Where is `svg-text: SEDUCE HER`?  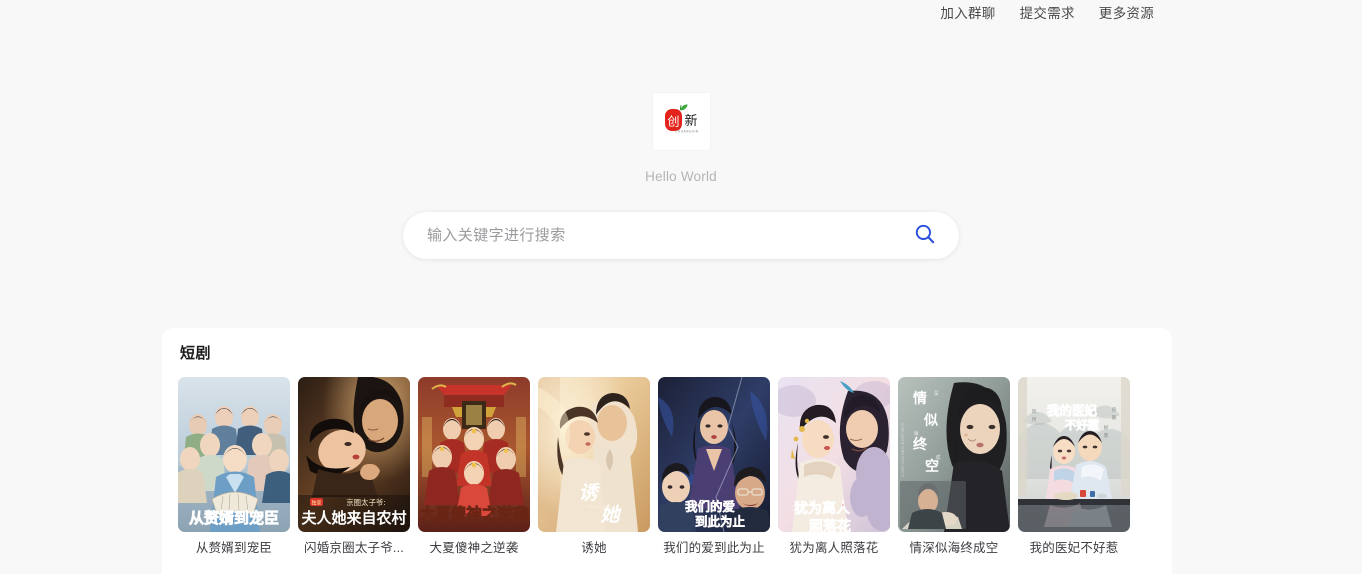
svg-text: SEDUCE HER is located at coordinates (598, 507).